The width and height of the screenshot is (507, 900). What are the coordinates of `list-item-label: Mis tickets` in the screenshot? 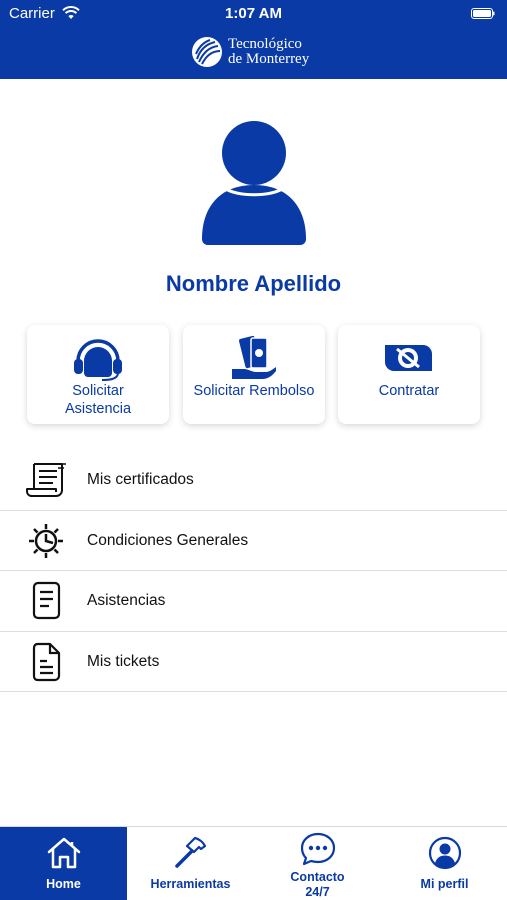 It's located at (123, 661).